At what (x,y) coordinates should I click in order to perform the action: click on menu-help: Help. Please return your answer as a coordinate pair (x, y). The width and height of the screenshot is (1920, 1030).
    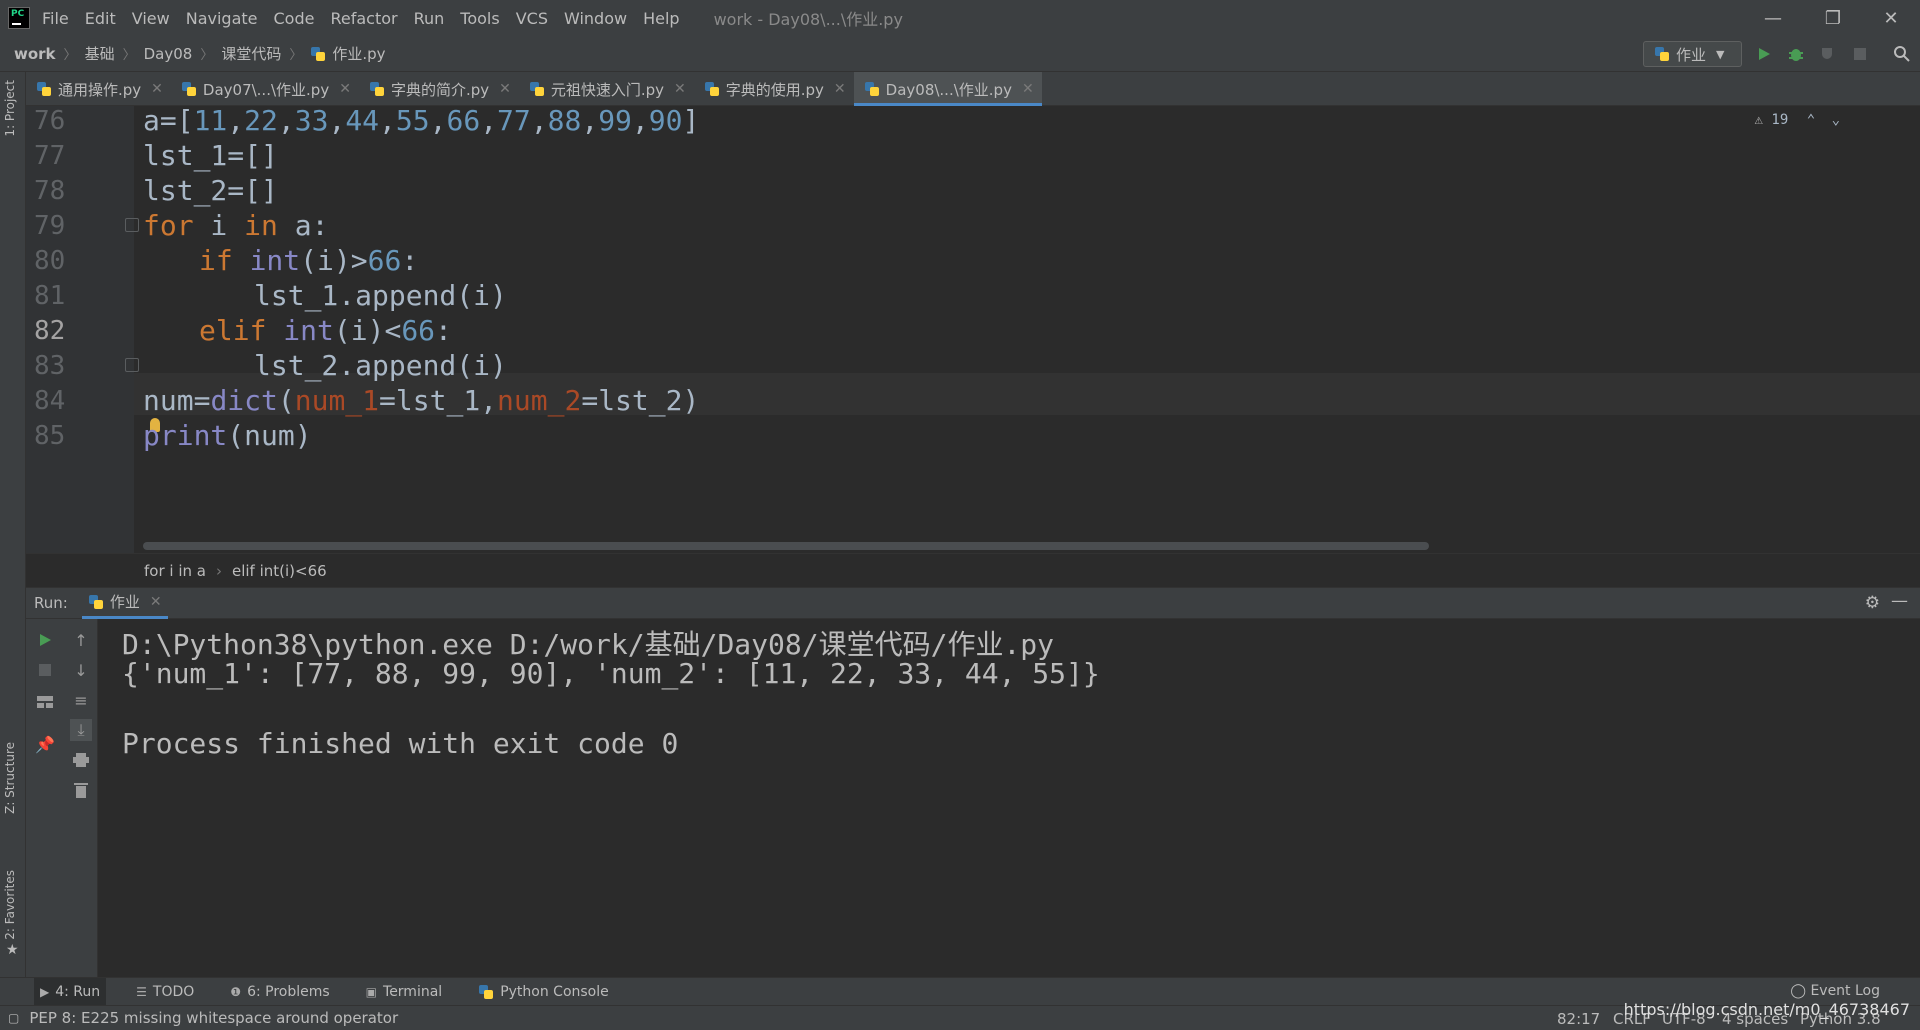
    Looking at the image, I should click on (661, 18).